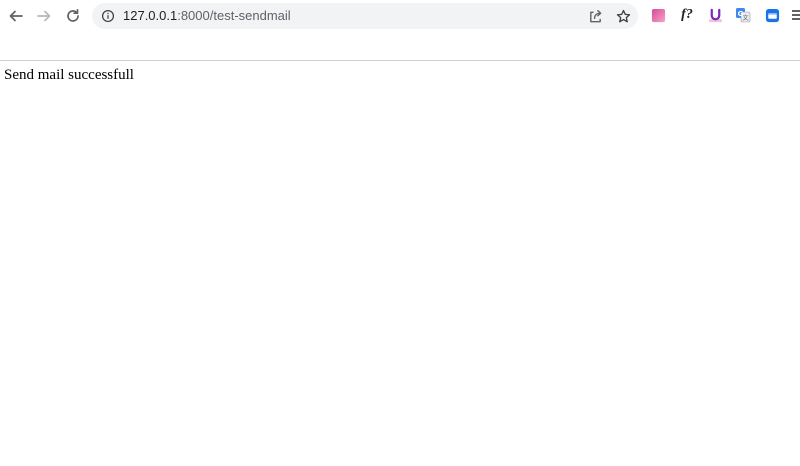  I want to click on forward-button, so click(44, 16).